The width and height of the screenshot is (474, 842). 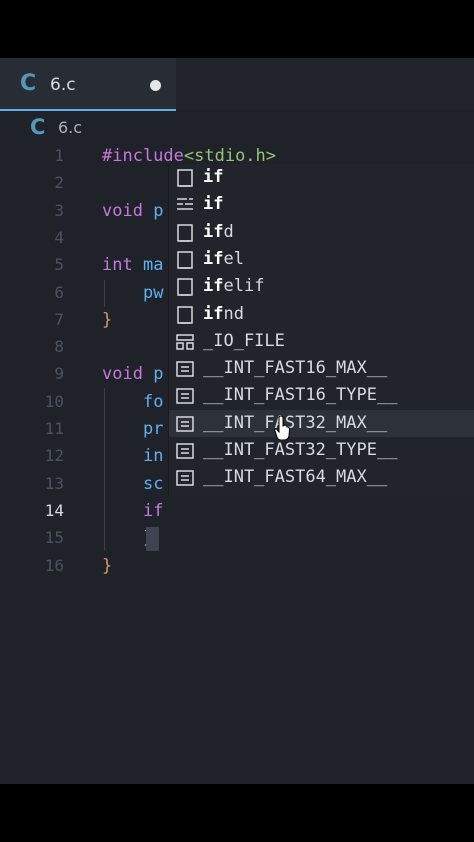 What do you see at coordinates (54, 428) in the screenshot?
I see `line-number: 11` at bounding box center [54, 428].